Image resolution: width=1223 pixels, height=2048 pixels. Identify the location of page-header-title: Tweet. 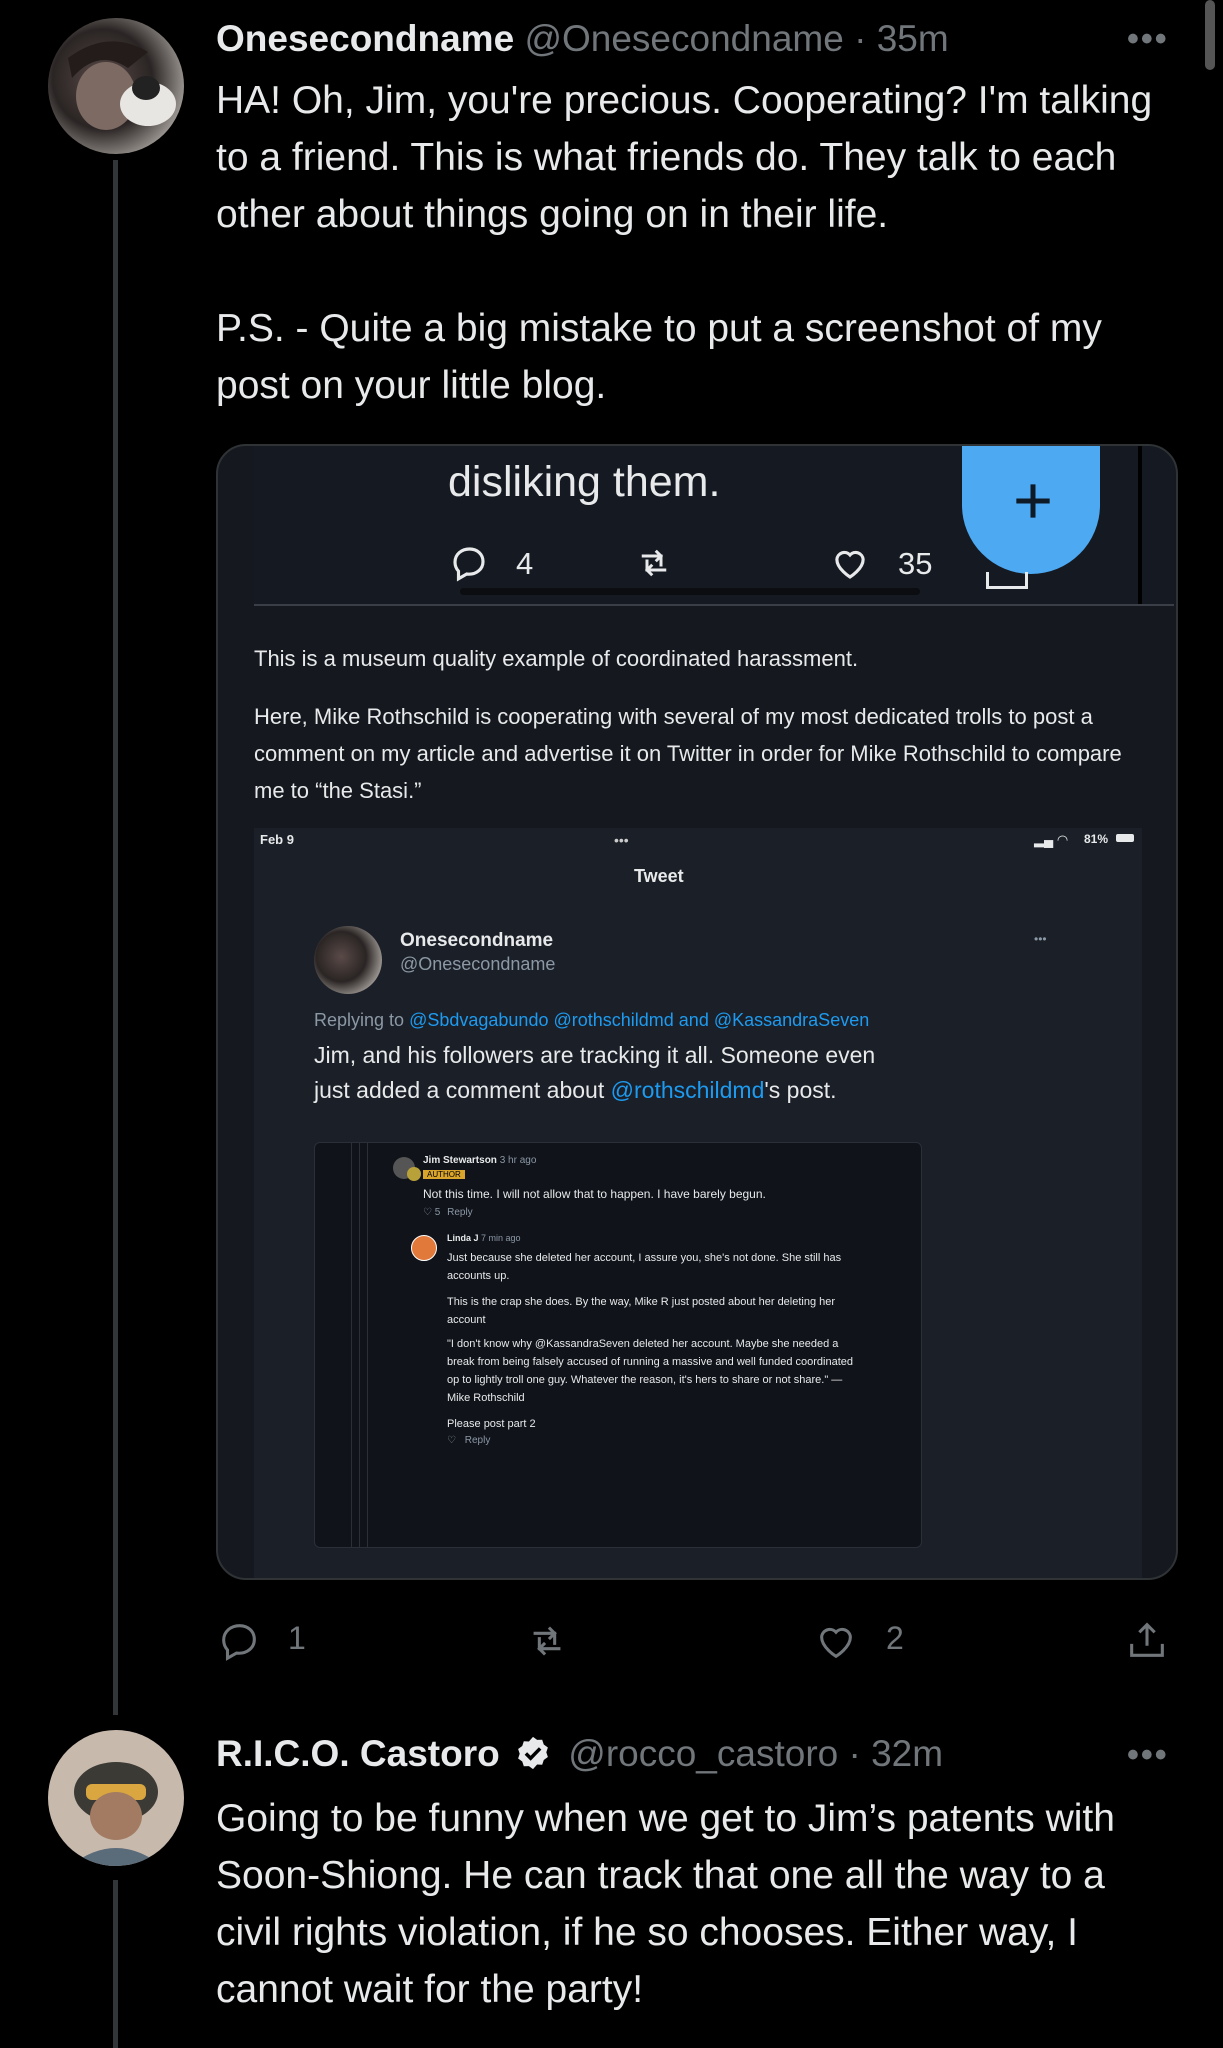
(659, 876).